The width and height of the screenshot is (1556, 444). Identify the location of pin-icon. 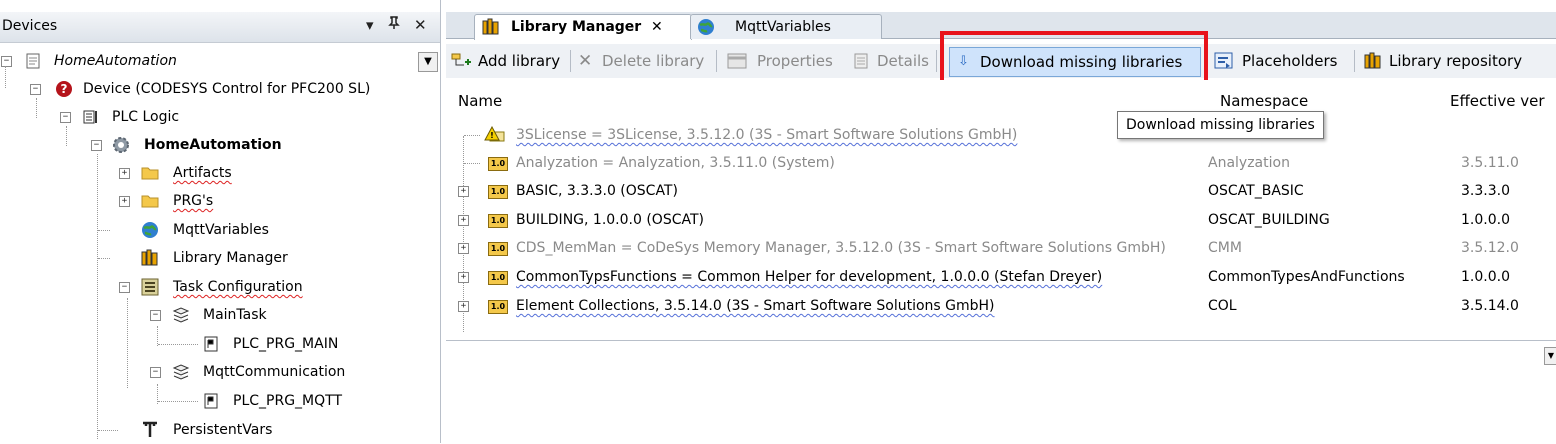
(394, 25).